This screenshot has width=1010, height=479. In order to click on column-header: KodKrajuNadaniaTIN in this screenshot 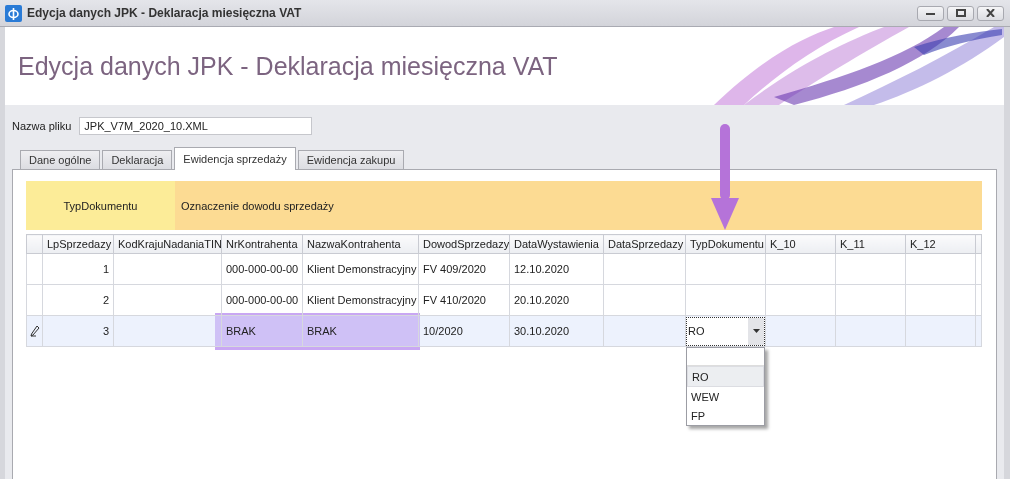, I will do `click(167, 244)`.